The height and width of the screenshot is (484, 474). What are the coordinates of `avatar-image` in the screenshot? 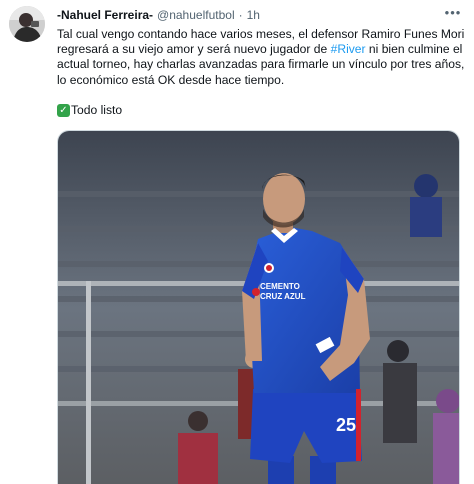 It's located at (27, 24).